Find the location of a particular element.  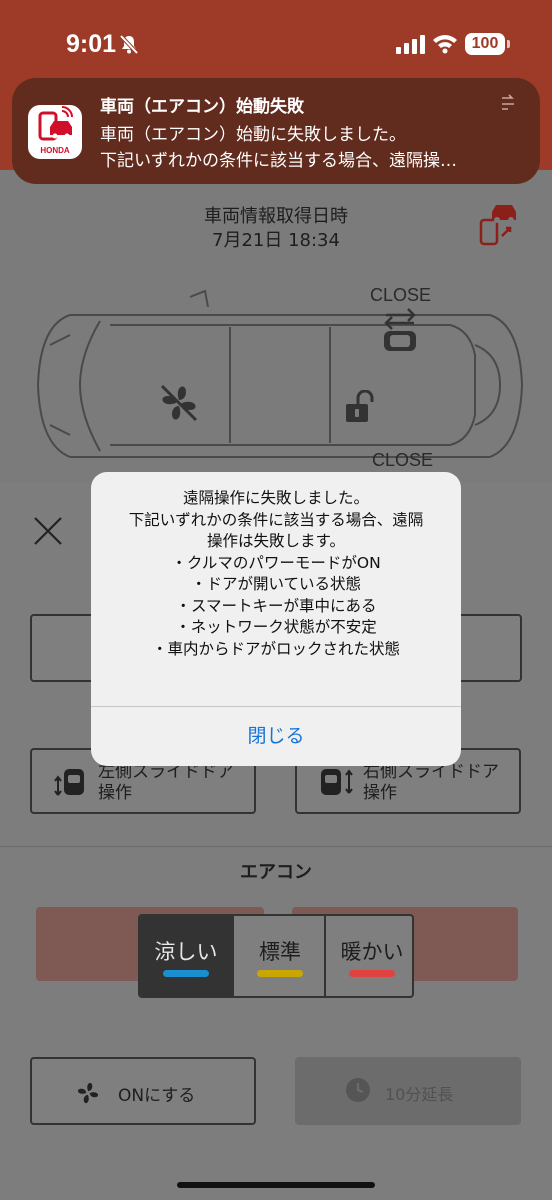

alert-line: 遠隔操作に失敗しました。 is located at coordinates (275, 498).